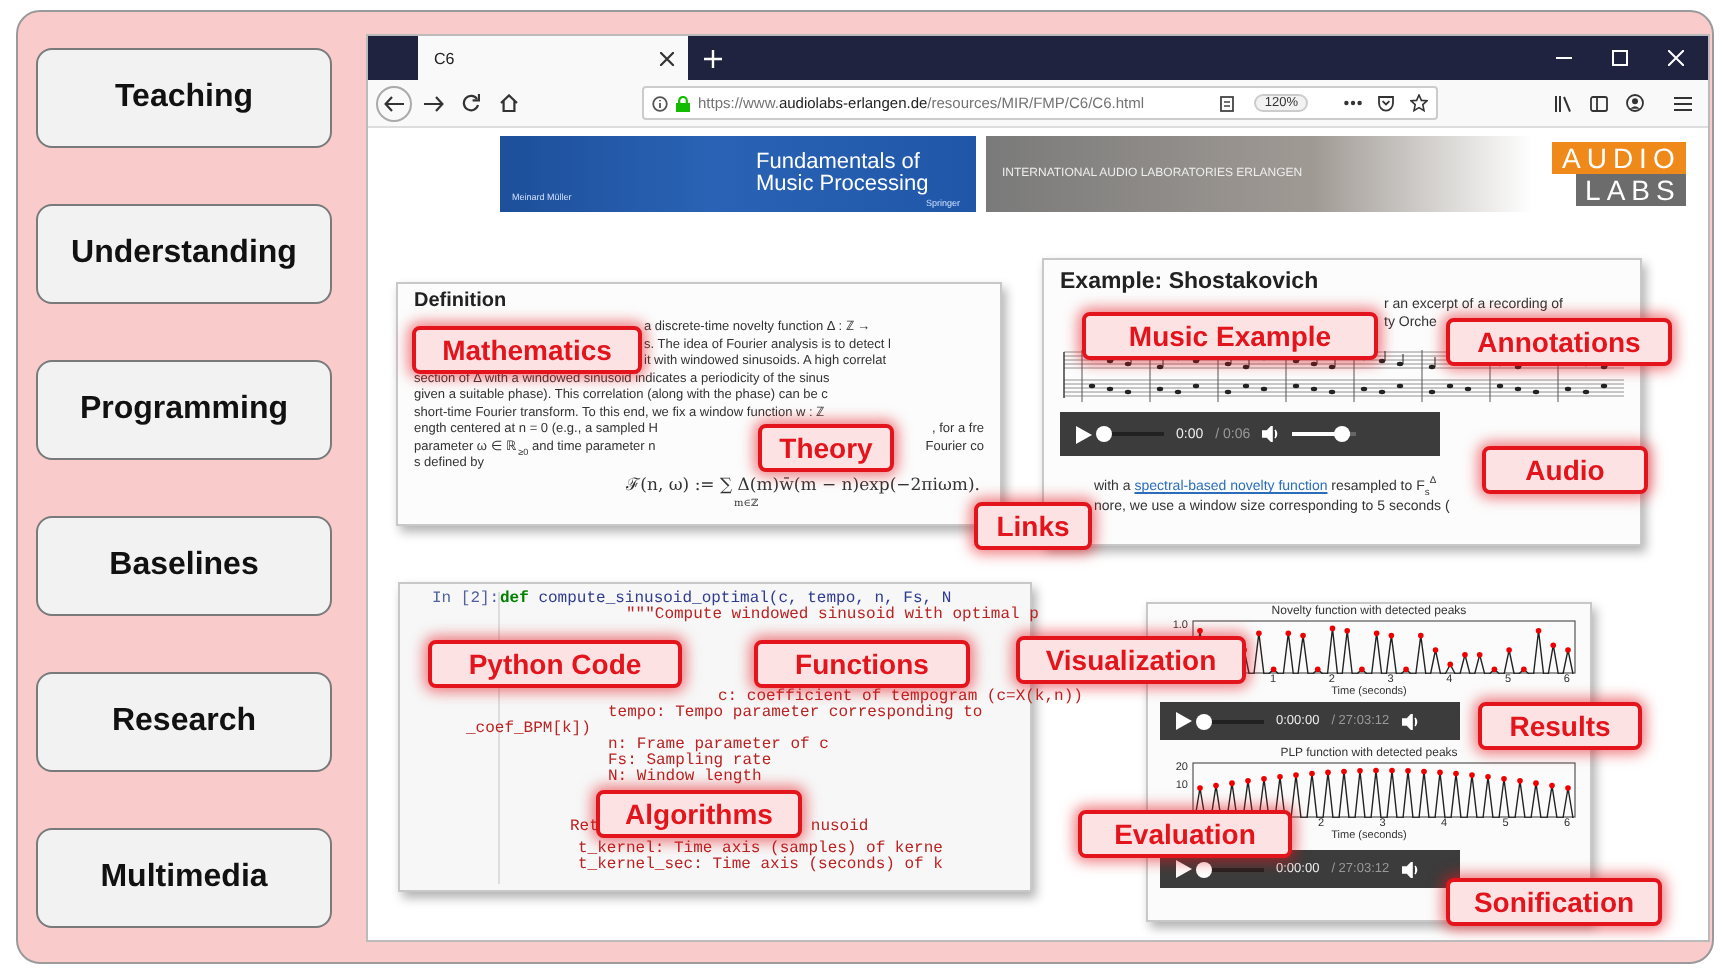  What do you see at coordinates (509, 103) in the screenshot?
I see `home-icon` at bounding box center [509, 103].